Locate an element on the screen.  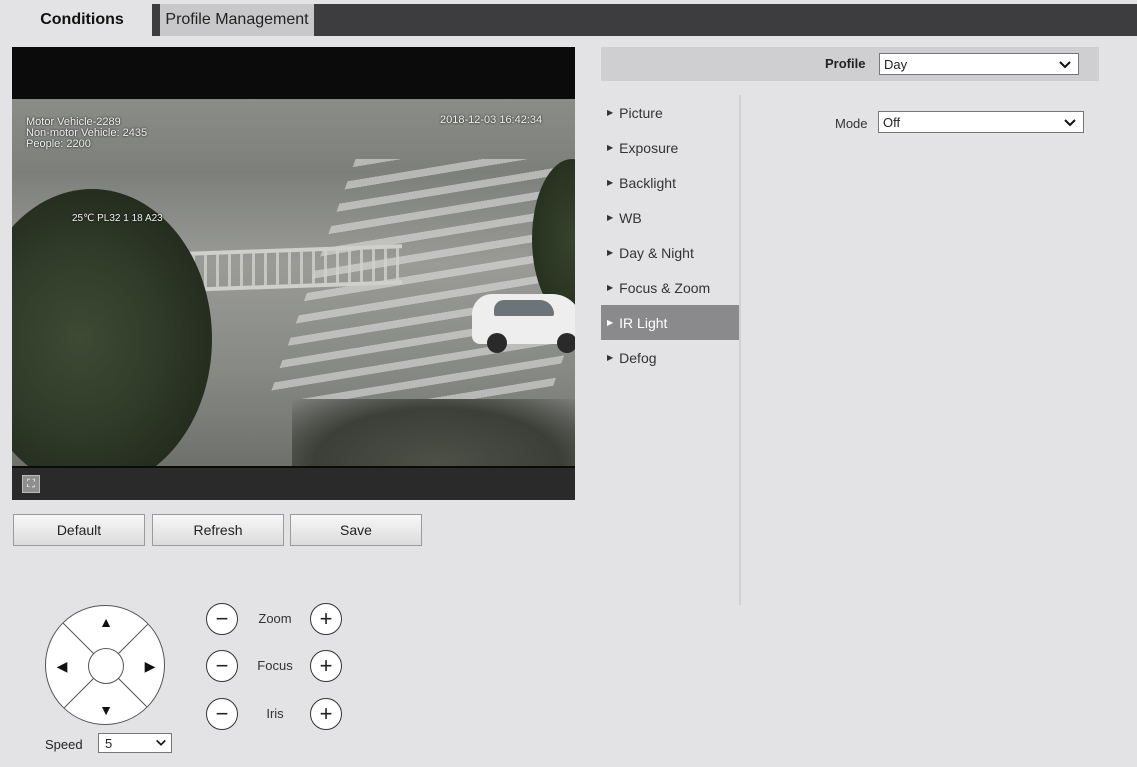
iris-minus-button: − is located at coordinates (222, 714).